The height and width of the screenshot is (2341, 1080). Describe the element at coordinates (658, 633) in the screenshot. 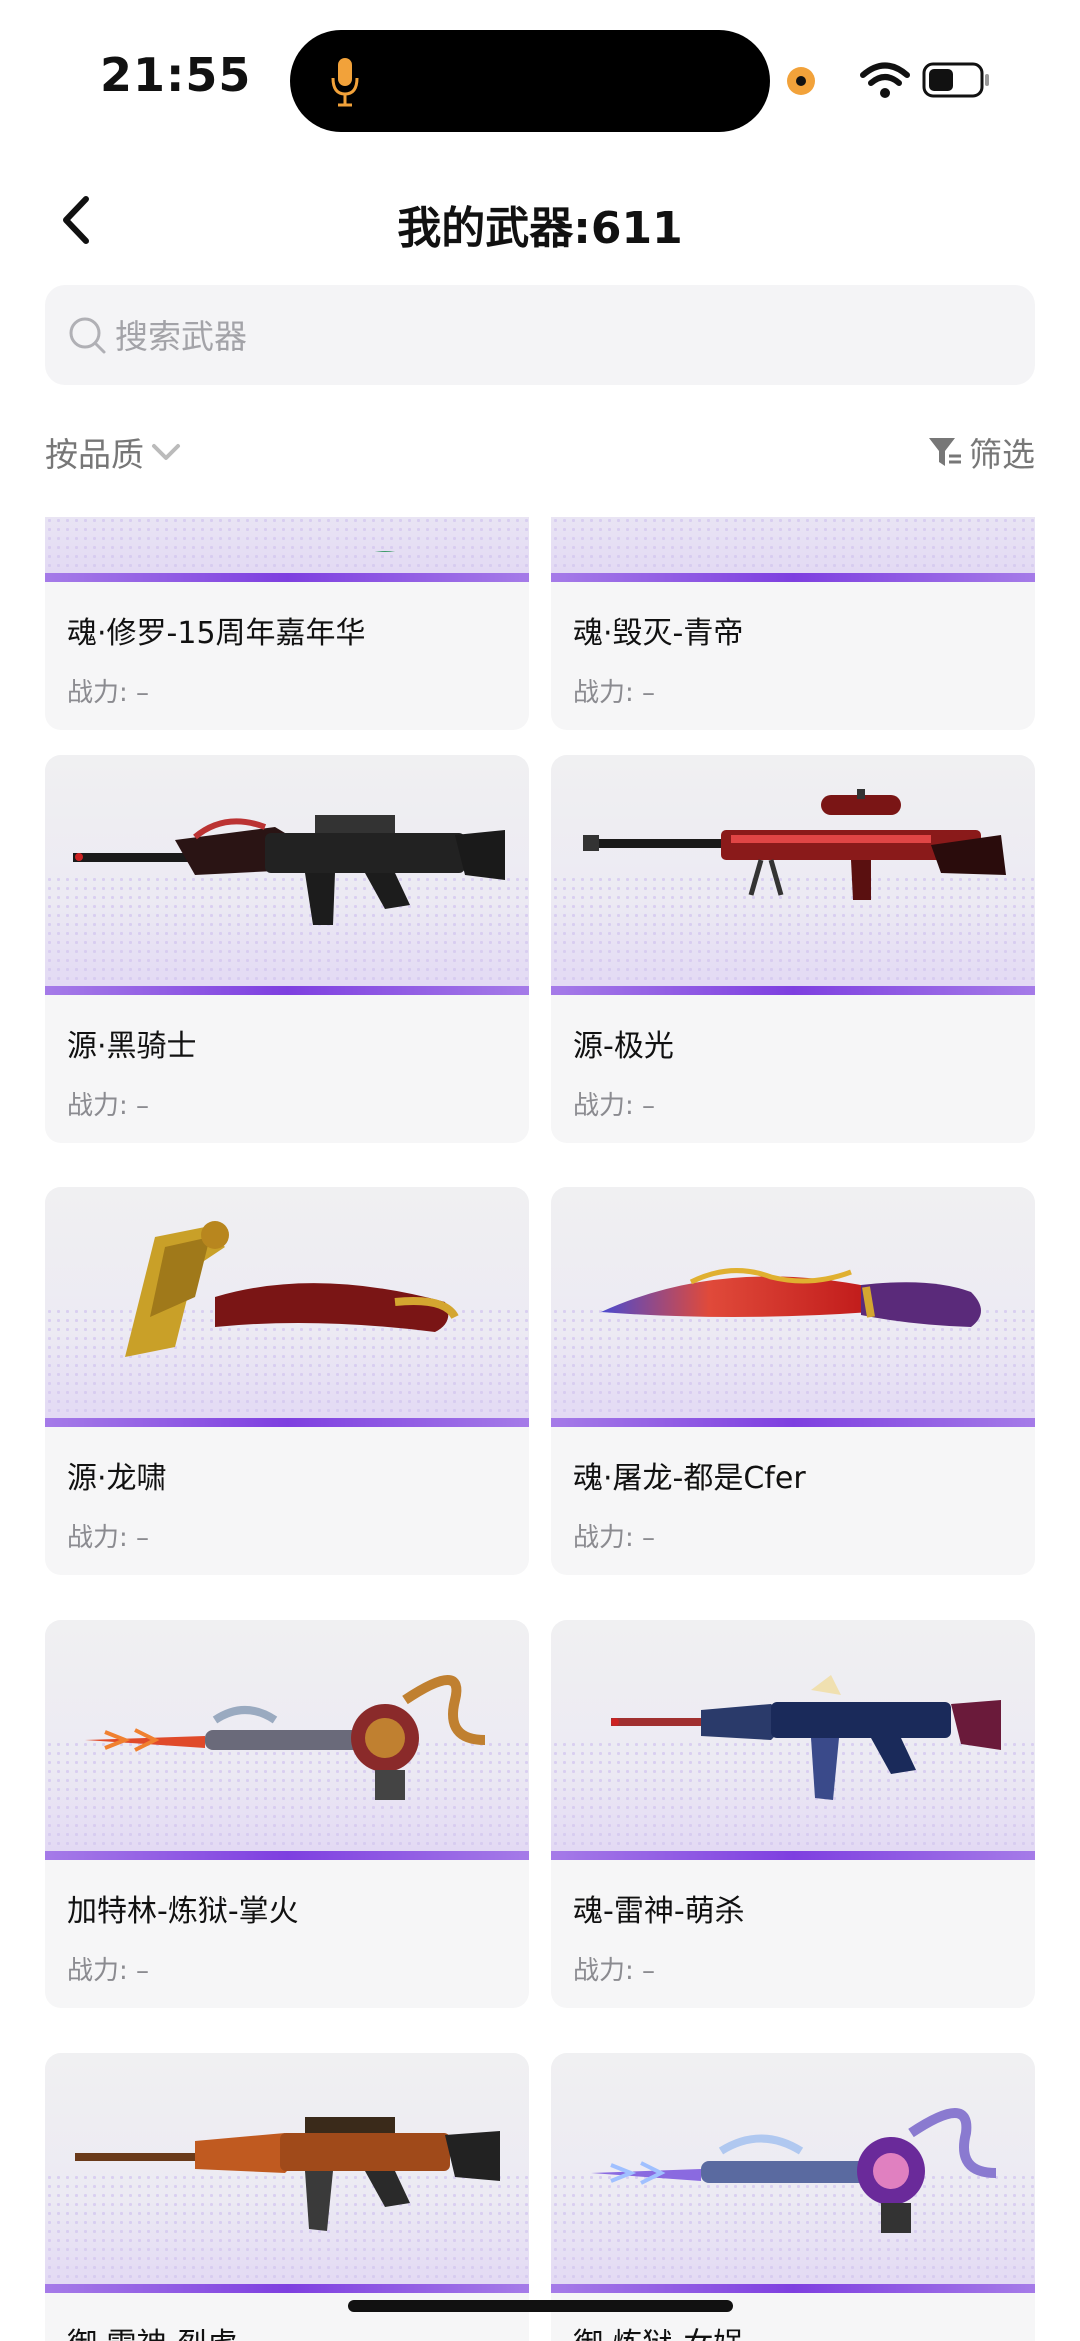

I see `weapon-name: 魂·毁灭-青帝` at that location.